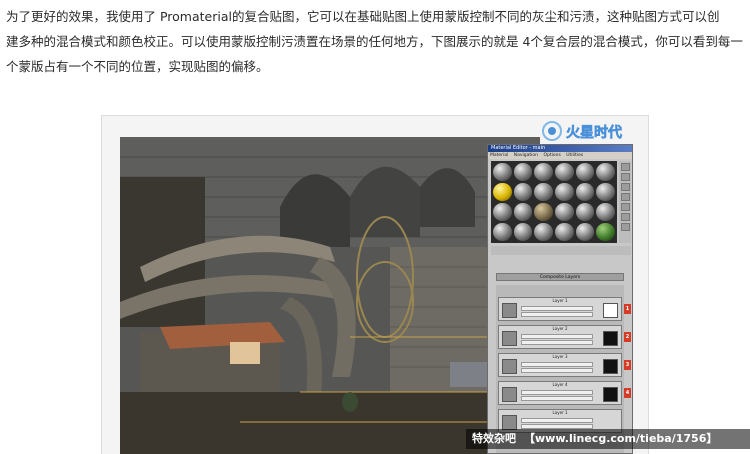 The image size is (750, 454). What do you see at coordinates (627, 393) in the screenshot?
I see `layer-number-badge: 4` at bounding box center [627, 393].